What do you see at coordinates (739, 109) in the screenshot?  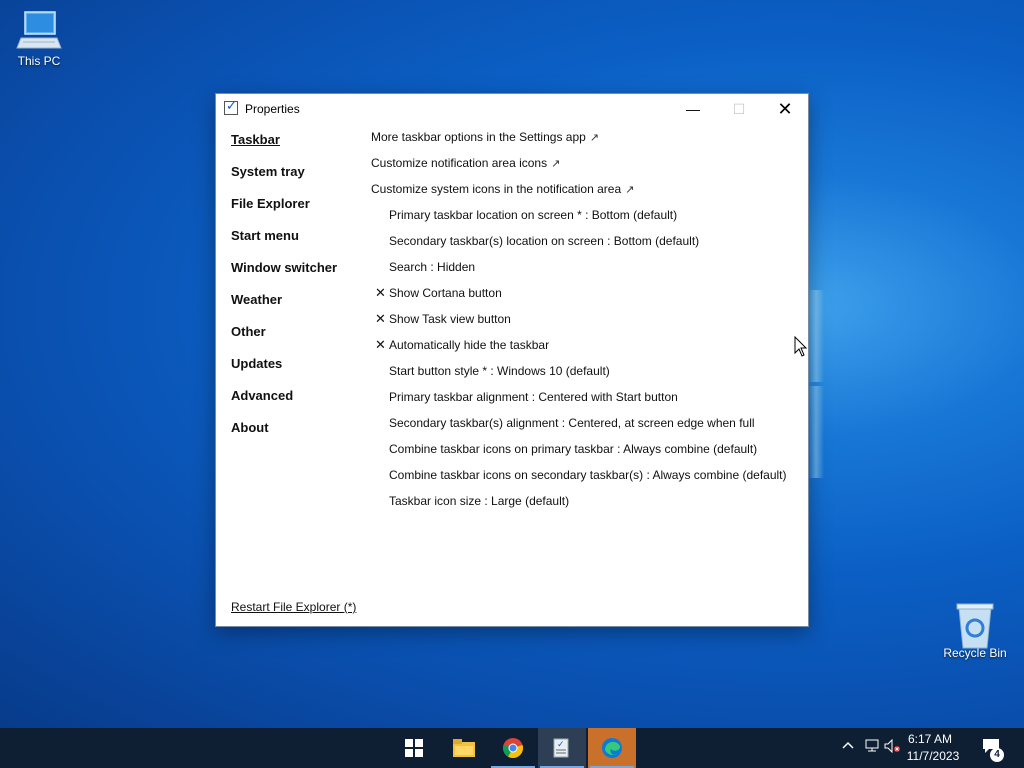 I see `maximize-button: ☐` at bounding box center [739, 109].